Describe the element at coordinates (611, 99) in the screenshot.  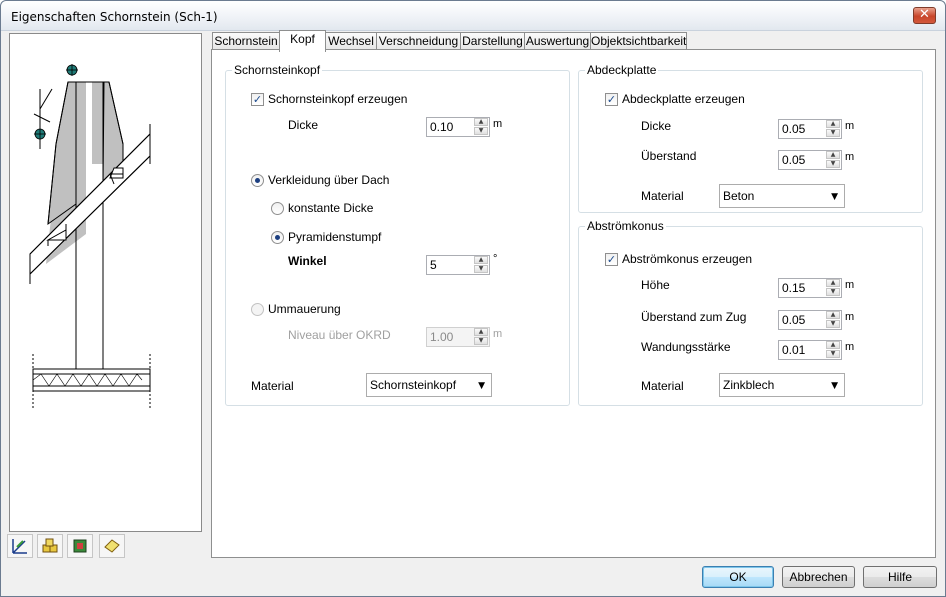
I see `abdeckplatte-checkbox: ✓` at that location.